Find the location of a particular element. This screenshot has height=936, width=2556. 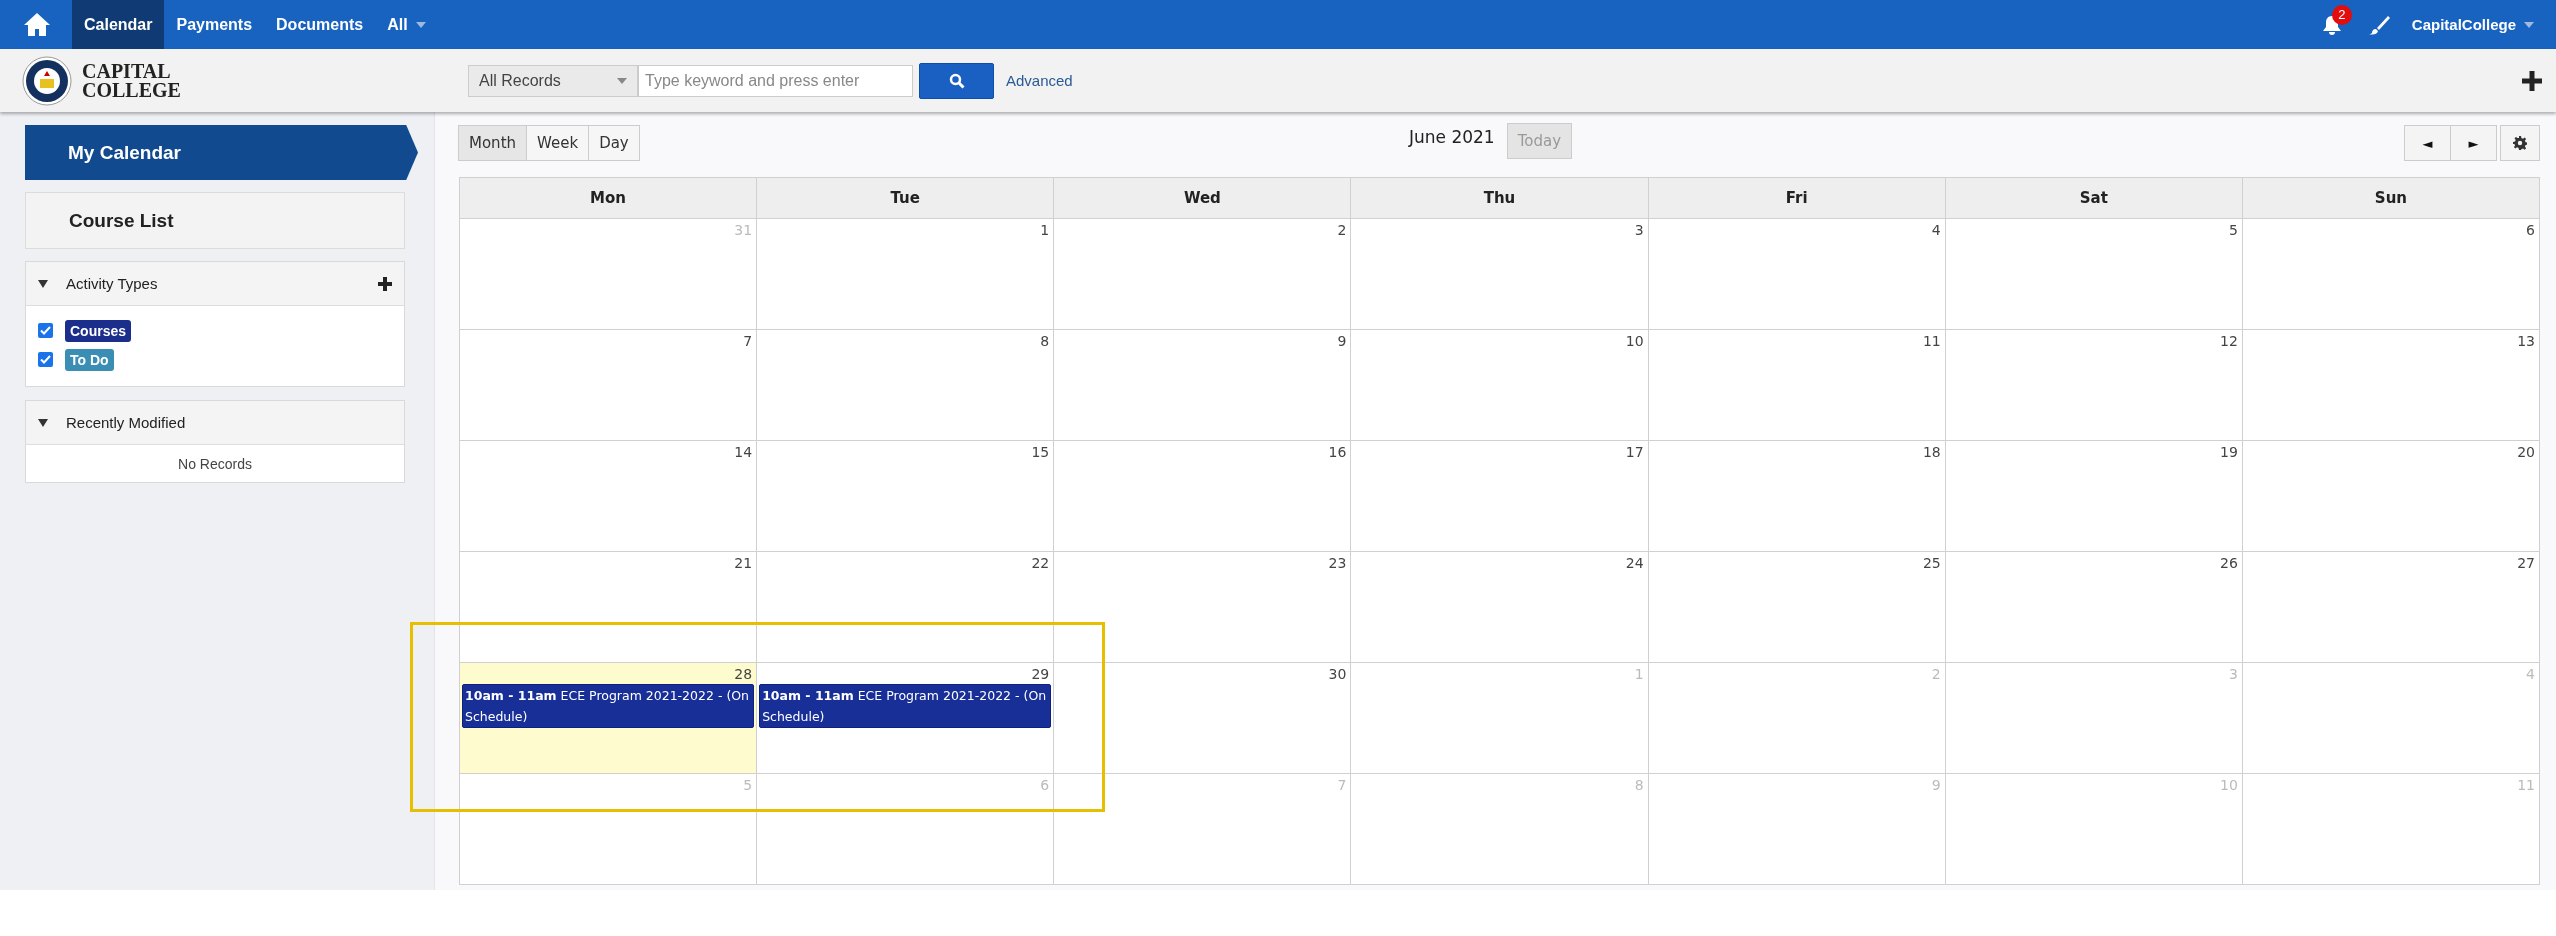

advanced-search-link: Advanced is located at coordinates (1039, 80).